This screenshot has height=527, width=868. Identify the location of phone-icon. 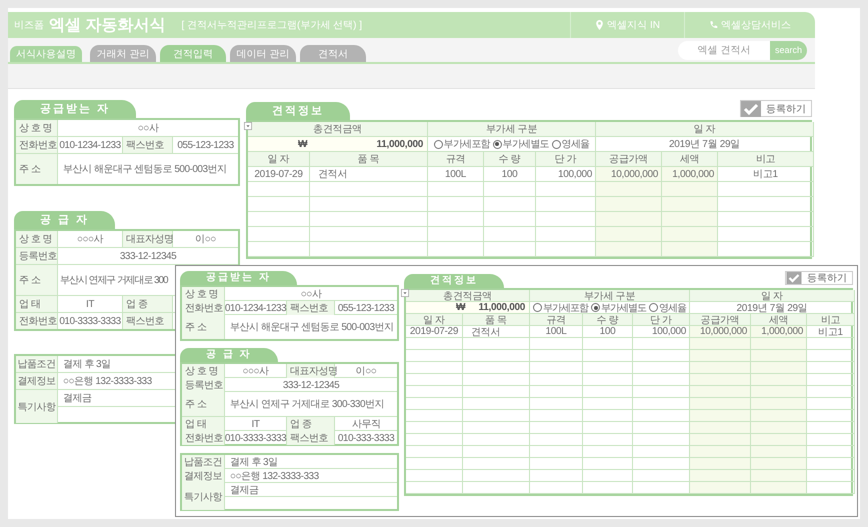
(713, 25).